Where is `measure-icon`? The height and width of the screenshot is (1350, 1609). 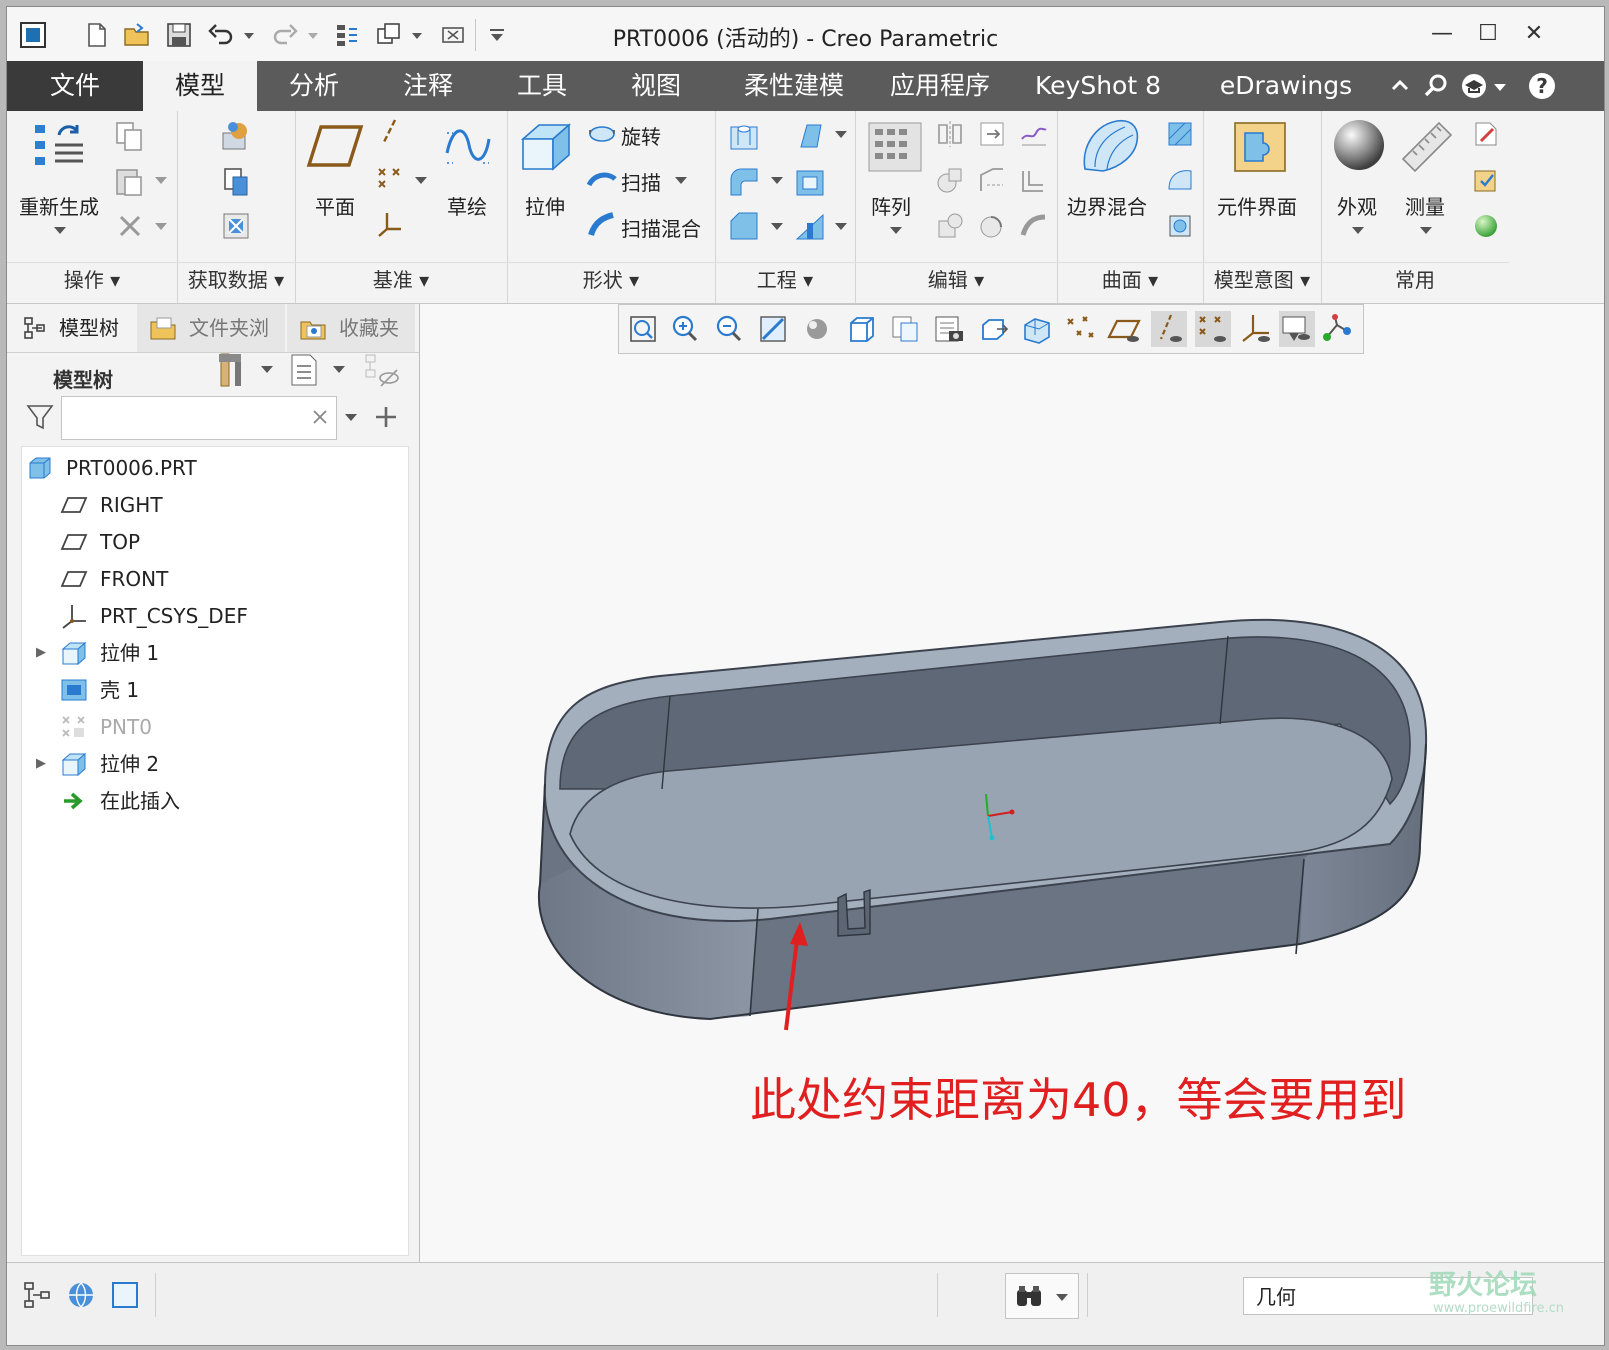
measure-icon is located at coordinates (1427, 147).